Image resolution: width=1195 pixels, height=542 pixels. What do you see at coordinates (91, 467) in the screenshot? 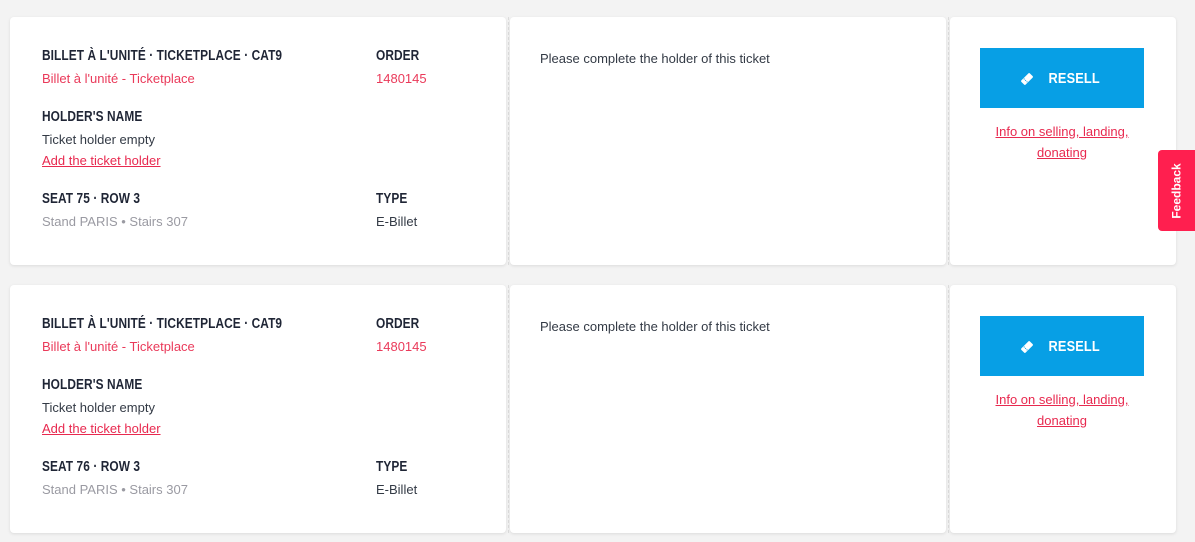
I see `seat-label: SEAT 76 · ROW 3` at bounding box center [91, 467].